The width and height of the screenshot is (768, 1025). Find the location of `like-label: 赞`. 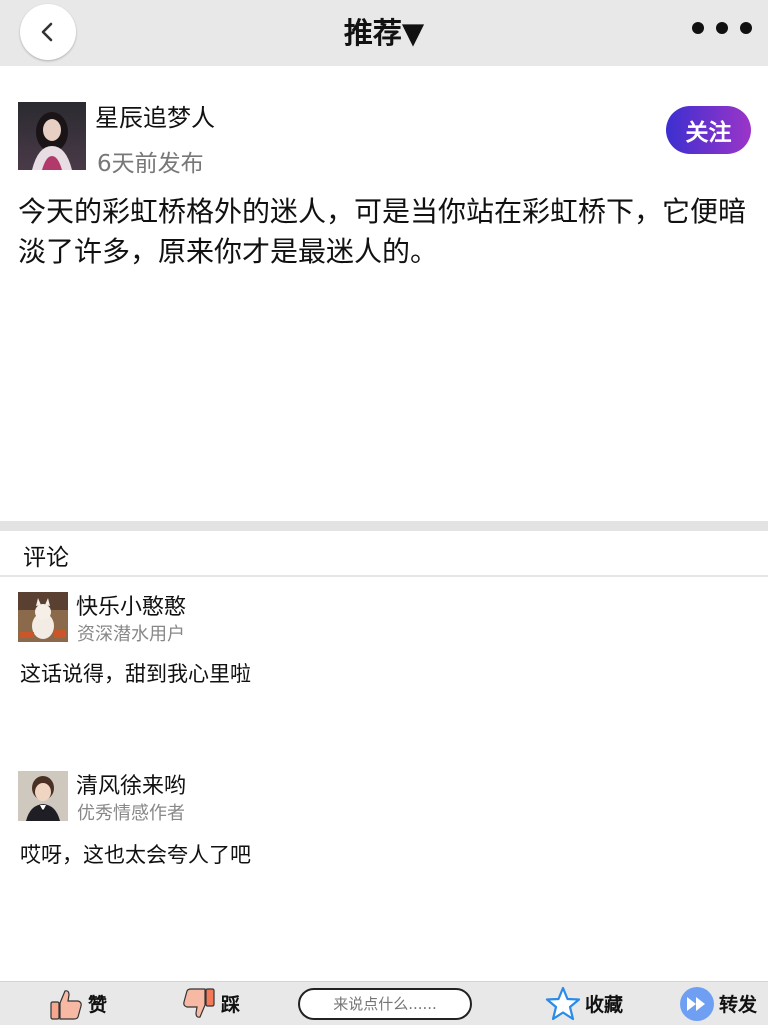

like-label: 赞 is located at coordinates (98, 1005).